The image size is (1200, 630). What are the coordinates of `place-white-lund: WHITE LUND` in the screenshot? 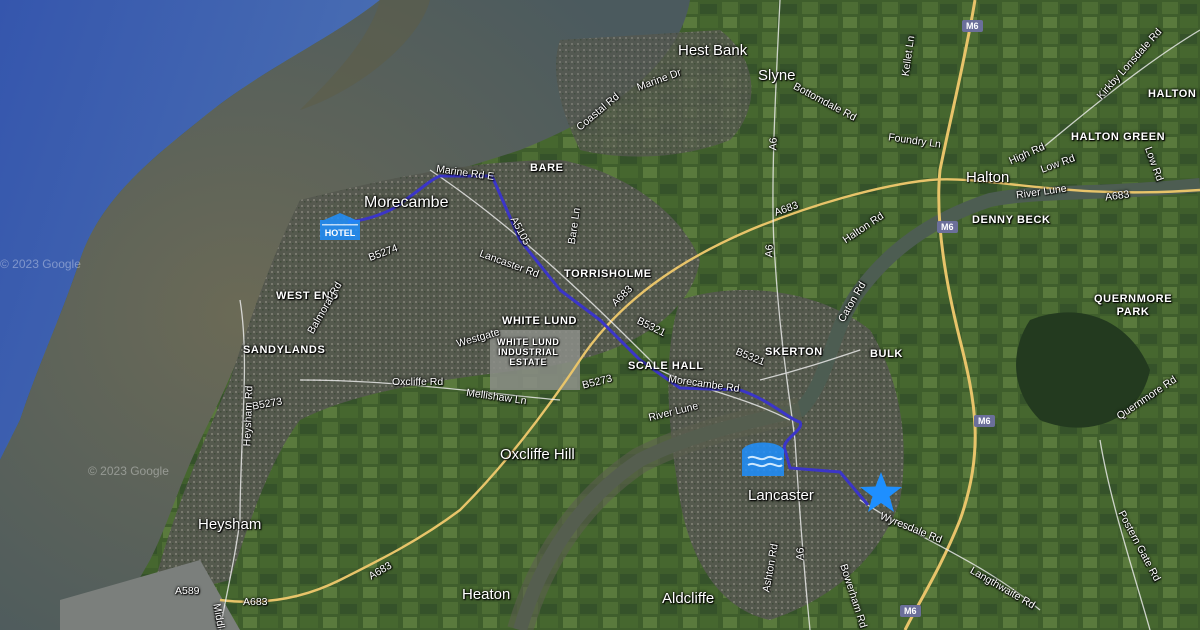 It's located at (540, 321).